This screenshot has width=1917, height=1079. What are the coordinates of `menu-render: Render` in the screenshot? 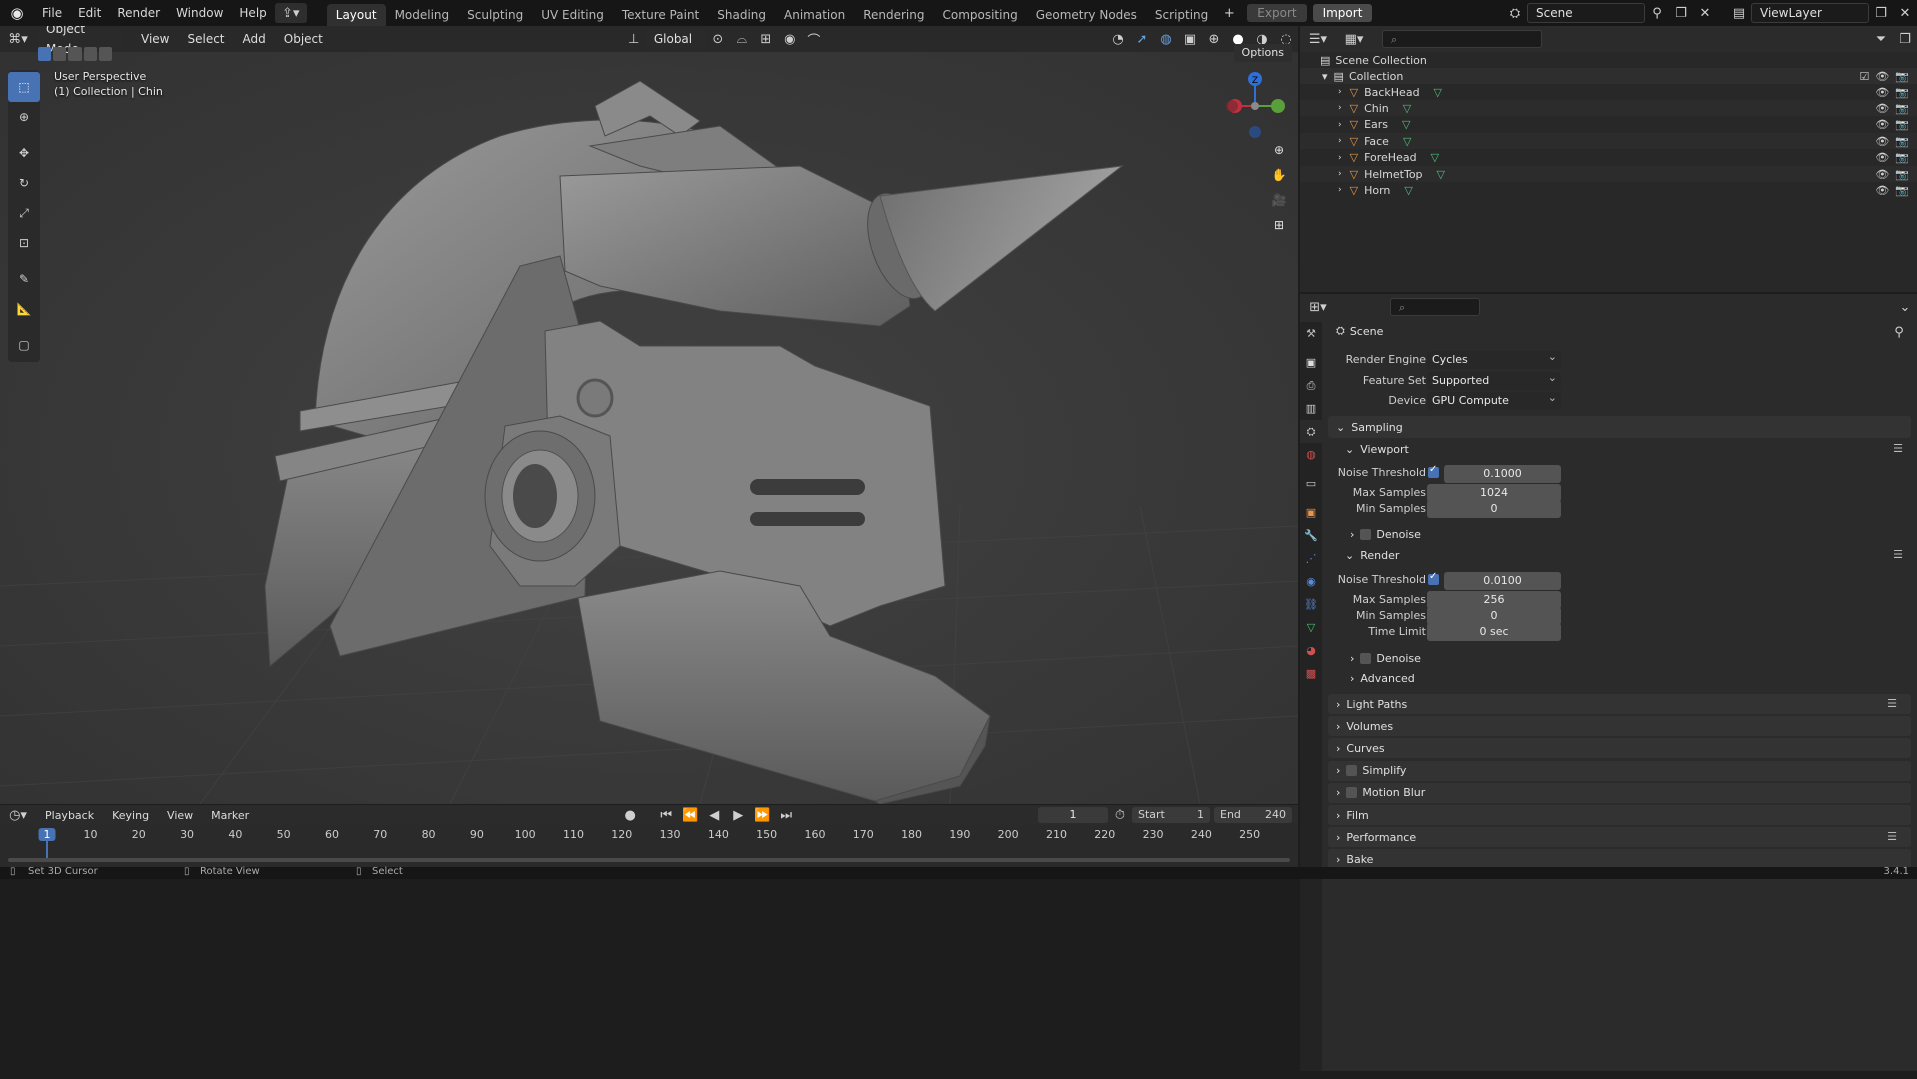 It's located at (138, 13).